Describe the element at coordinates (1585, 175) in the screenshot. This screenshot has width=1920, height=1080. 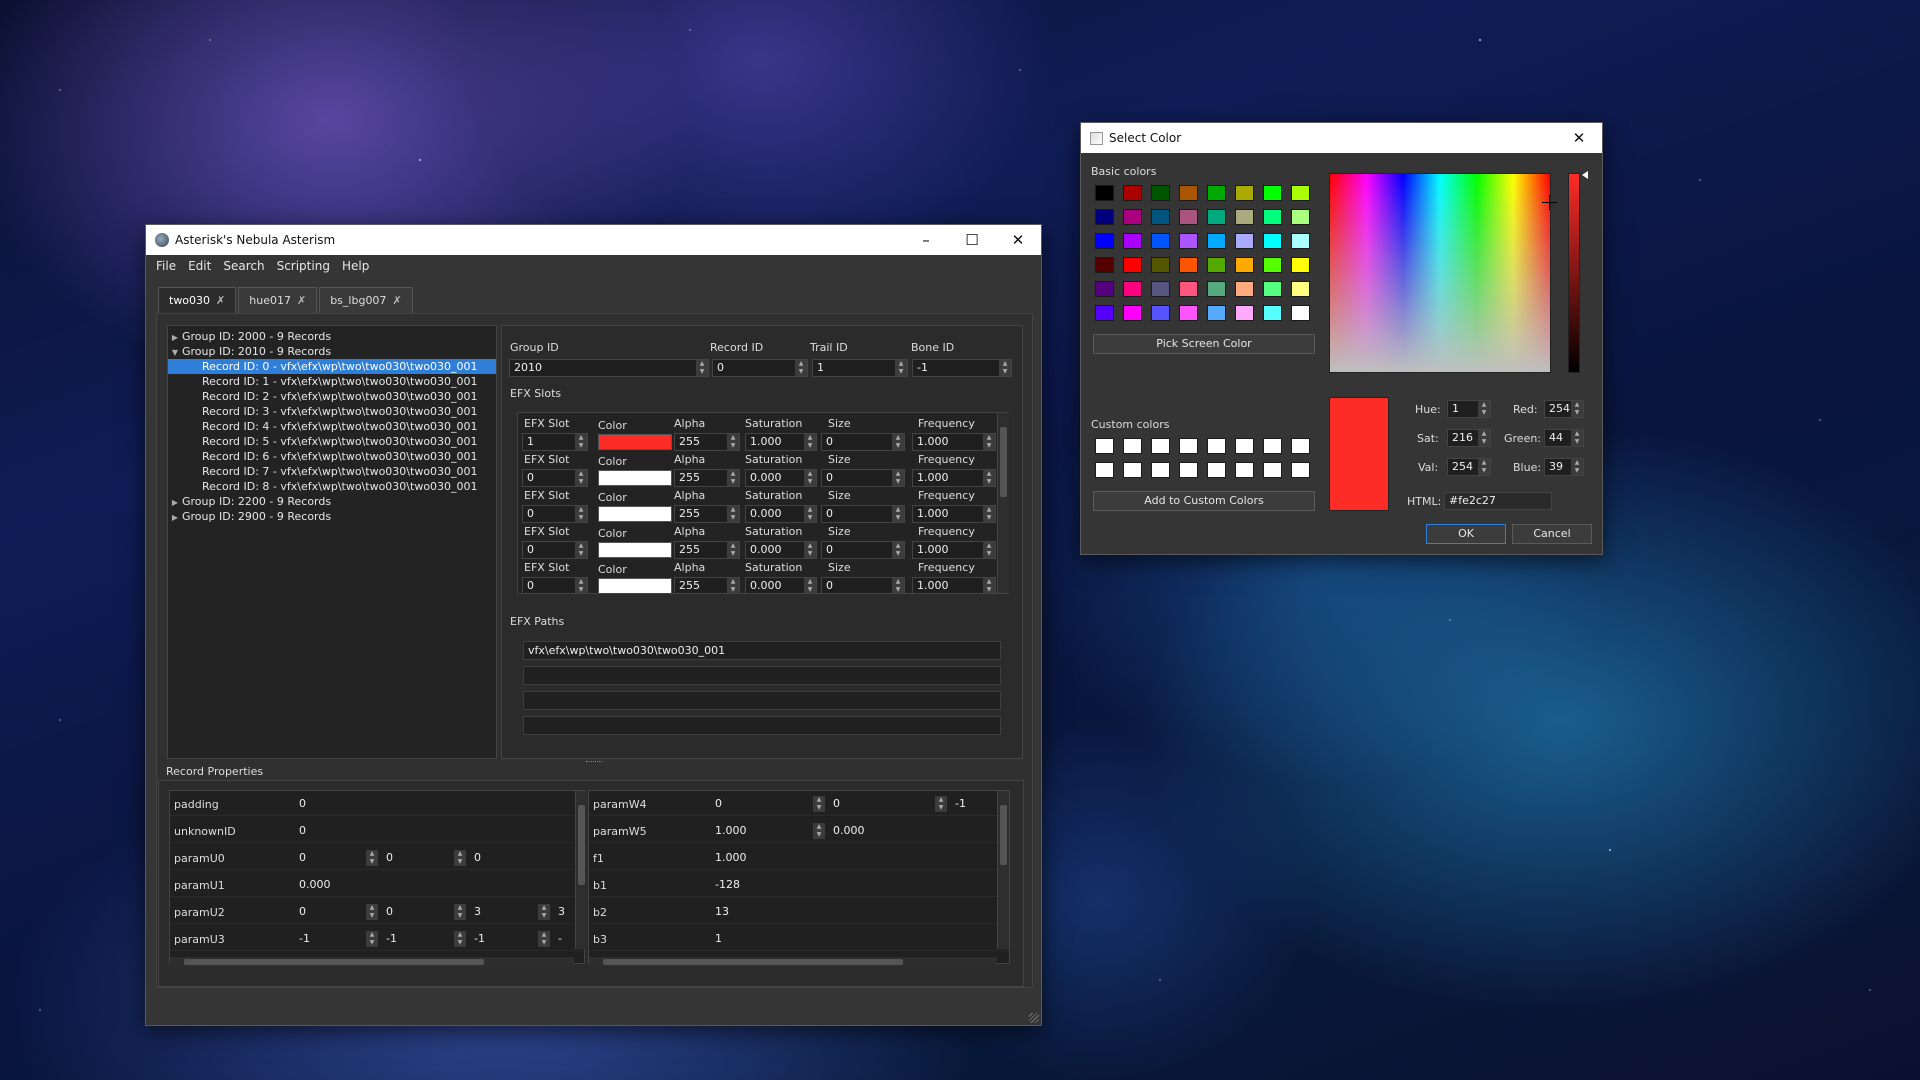
I see `value-slider-arrow-icon` at that location.